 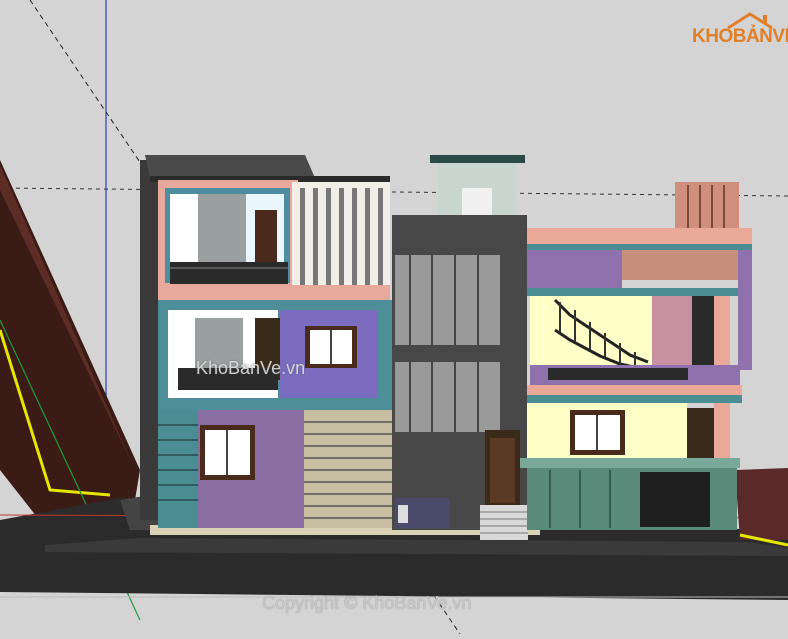 What do you see at coordinates (780, 36) in the screenshot?
I see `brand-text-ve: VẼ` at bounding box center [780, 36].